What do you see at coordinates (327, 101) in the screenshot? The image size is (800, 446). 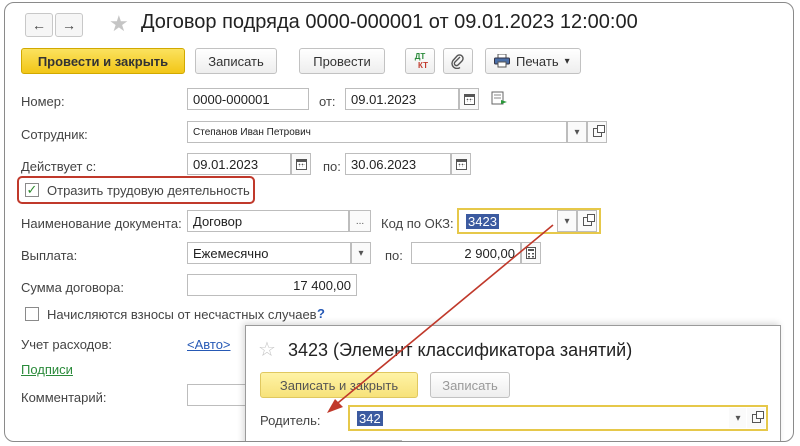 I see `date-from-label: от:` at bounding box center [327, 101].